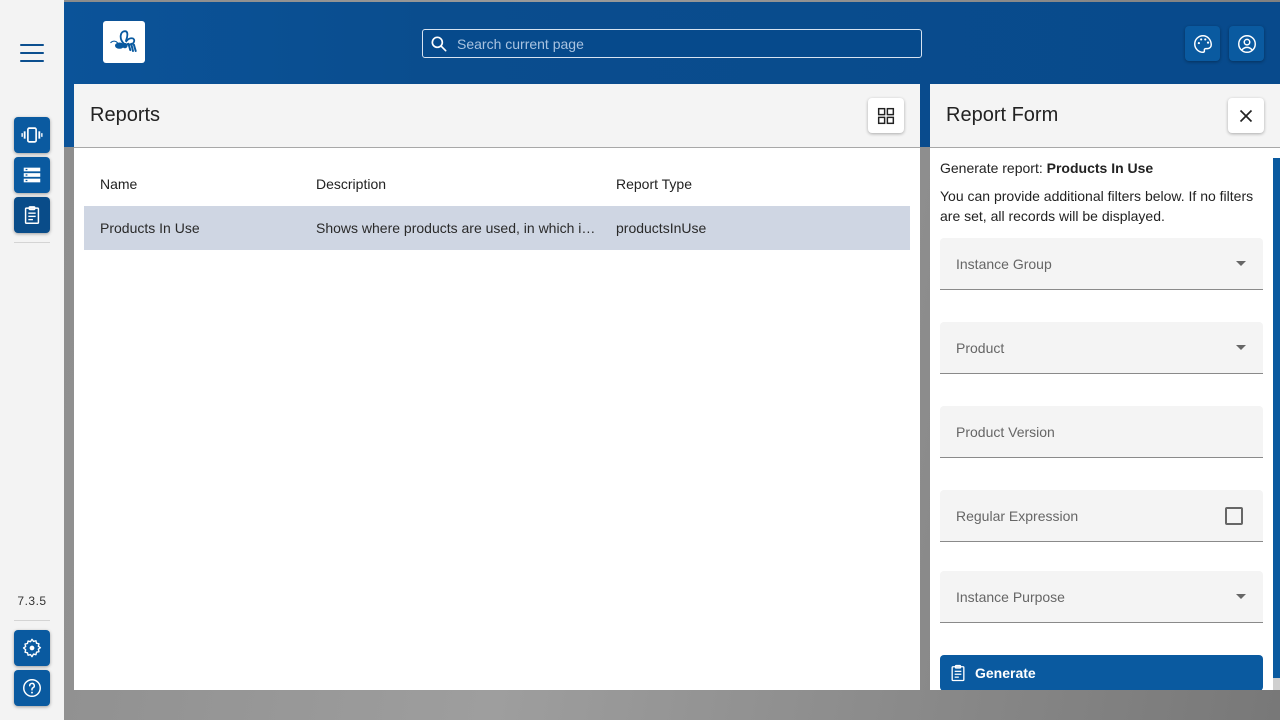 This screenshot has width=1280, height=720. I want to click on field-label: Instance Group, so click(1004, 263).